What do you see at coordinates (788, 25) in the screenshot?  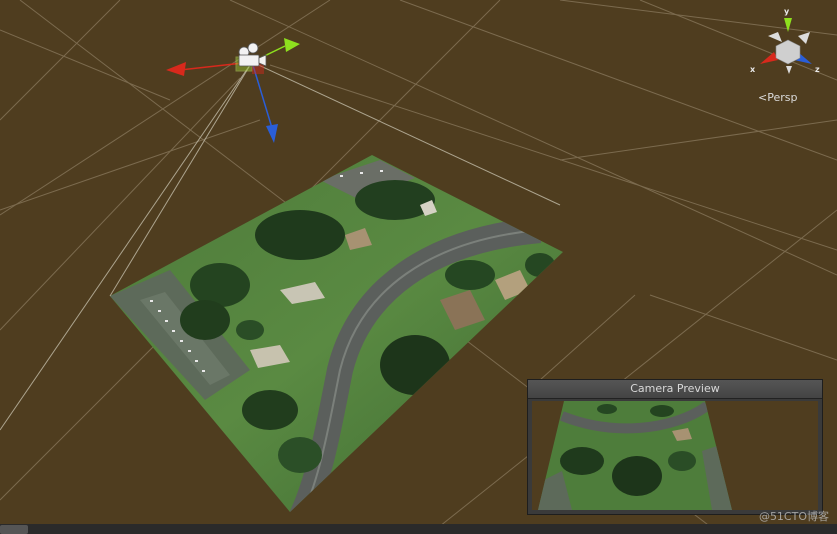 I see `gizmo-y-cone` at bounding box center [788, 25].